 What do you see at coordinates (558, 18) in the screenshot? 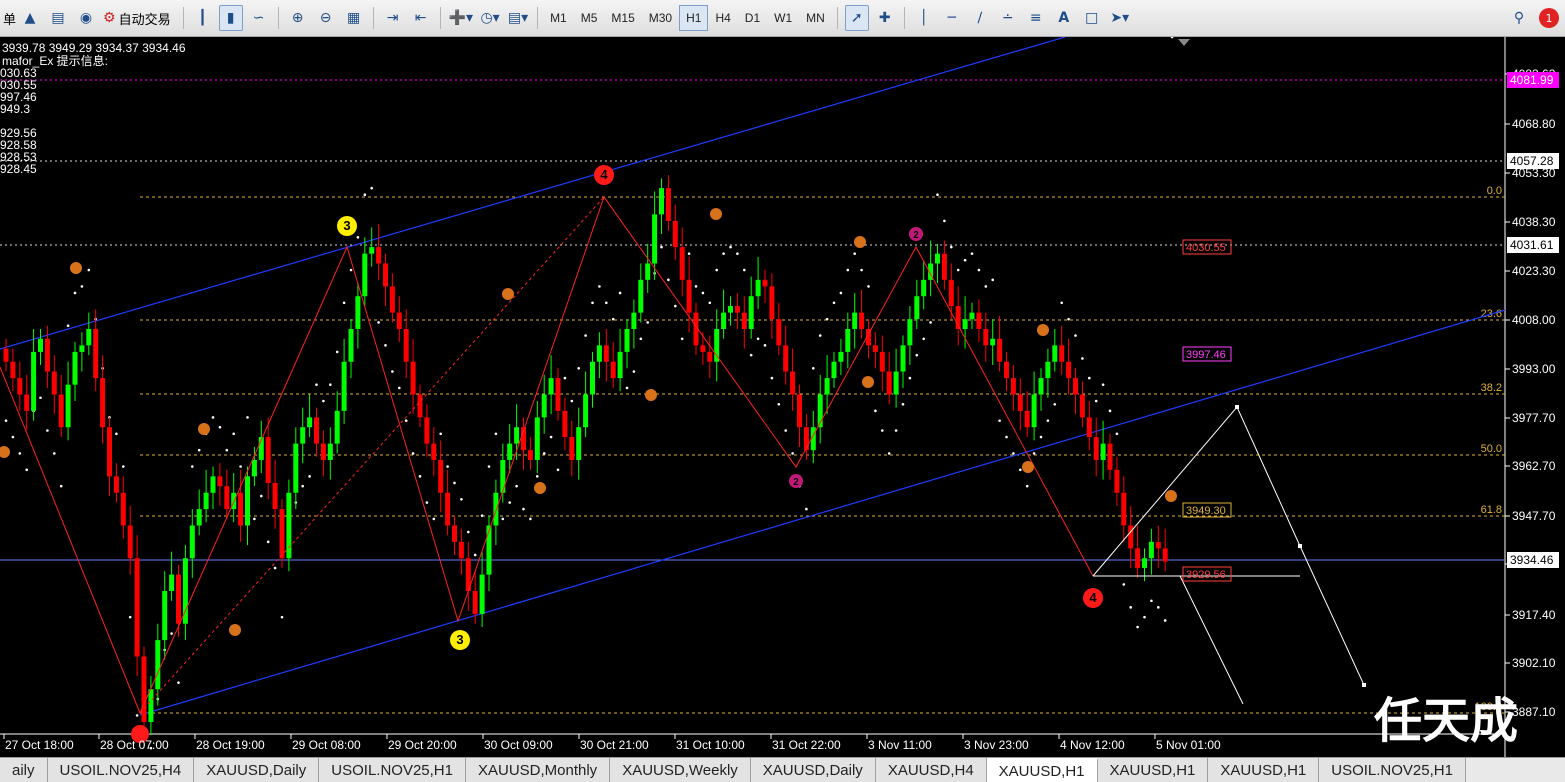
I see `timeframe-m1: M1` at bounding box center [558, 18].